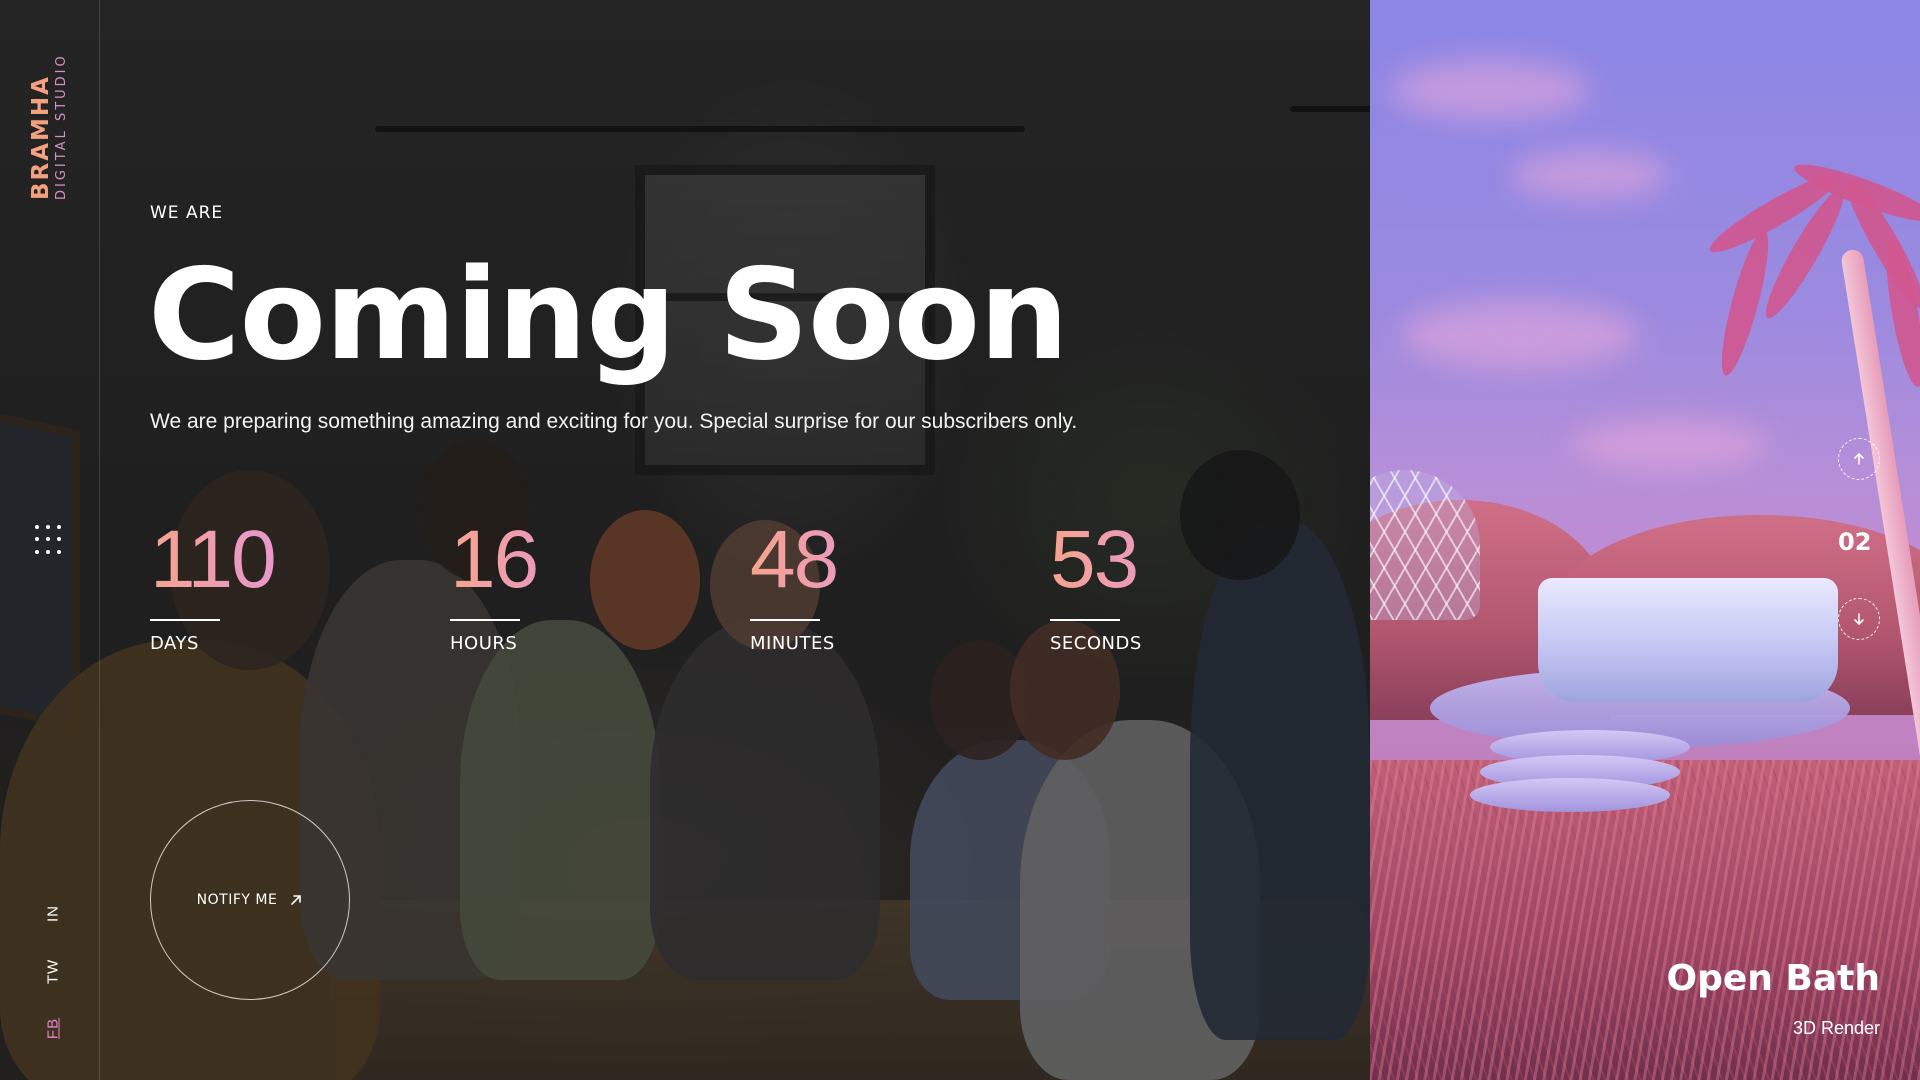 This screenshot has width=1920, height=1080. Describe the element at coordinates (608, 314) in the screenshot. I see `page-title: Coming Soon` at that location.